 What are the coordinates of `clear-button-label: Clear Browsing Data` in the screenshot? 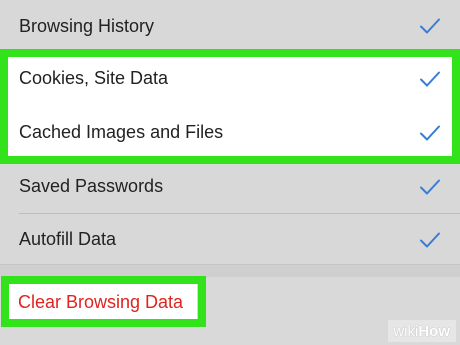 It's located at (101, 301).